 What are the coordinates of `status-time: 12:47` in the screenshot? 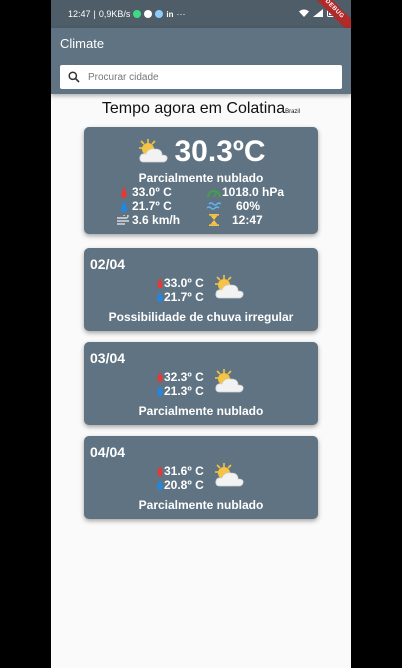 It's located at (79, 14).